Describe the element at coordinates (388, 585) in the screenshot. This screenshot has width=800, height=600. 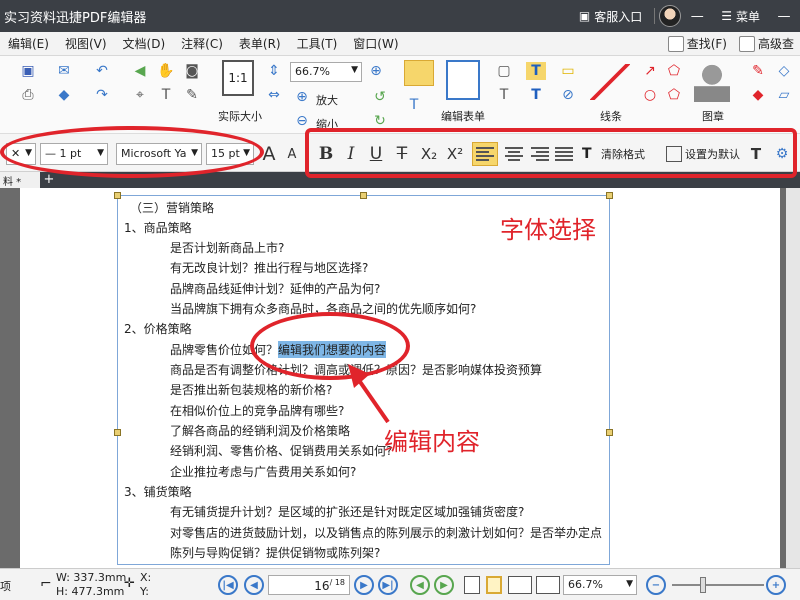
I see `last-page-button: ▶|` at that location.